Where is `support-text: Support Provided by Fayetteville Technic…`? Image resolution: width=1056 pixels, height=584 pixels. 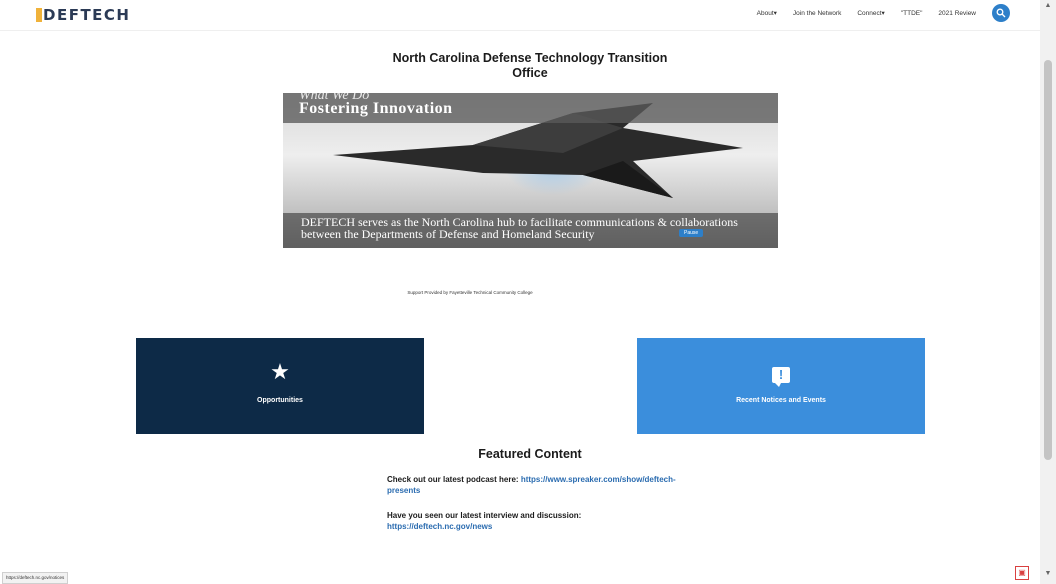 support-text: Support Provided by Fayetteville Technic… is located at coordinates (470, 292).